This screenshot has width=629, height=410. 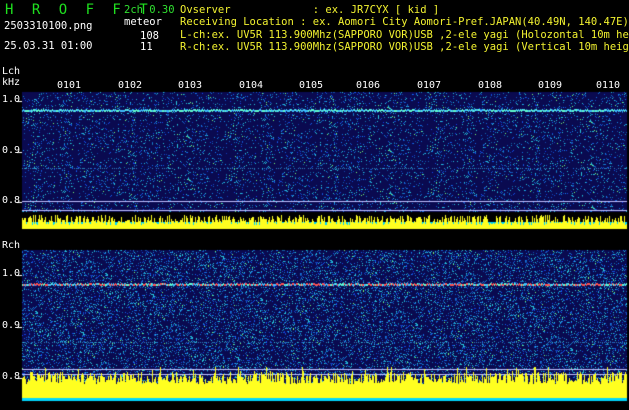 What do you see at coordinates (608, 85) in the screenshot?
I see `time-tick: 0110` at bounding box center [608, 85].